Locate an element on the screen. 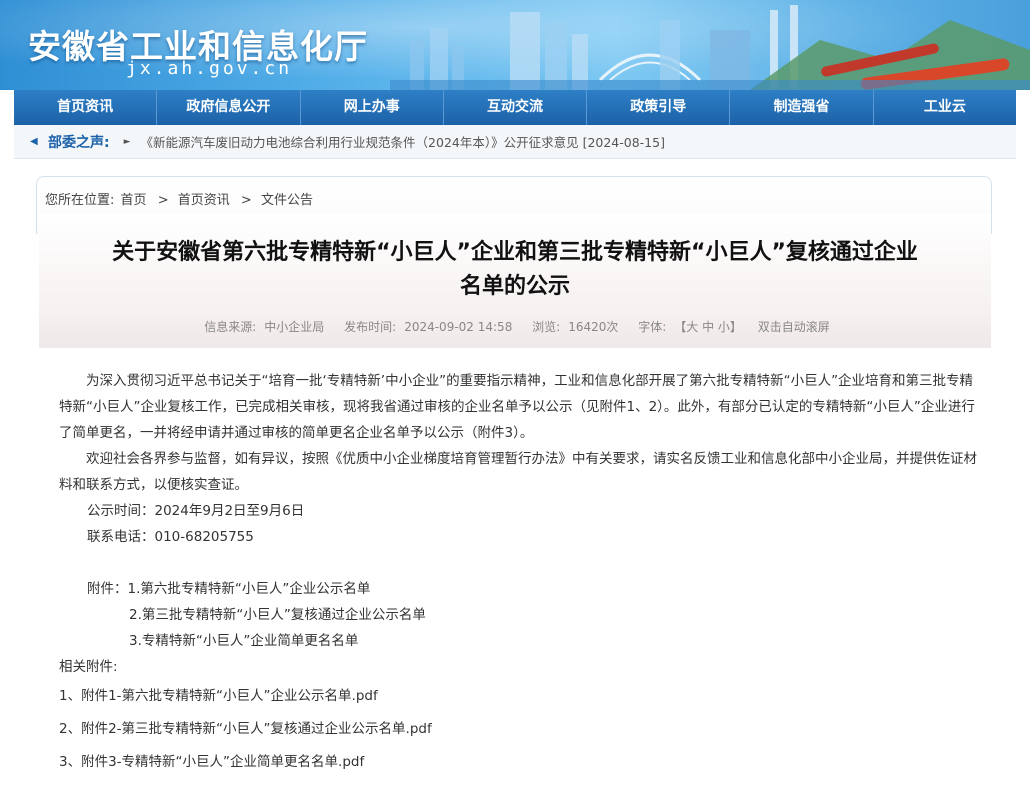 The height and width of the screenshot is (803, 1030). breadcrumb-prefix: 您所在位置: is located at coordinates (80, 200).